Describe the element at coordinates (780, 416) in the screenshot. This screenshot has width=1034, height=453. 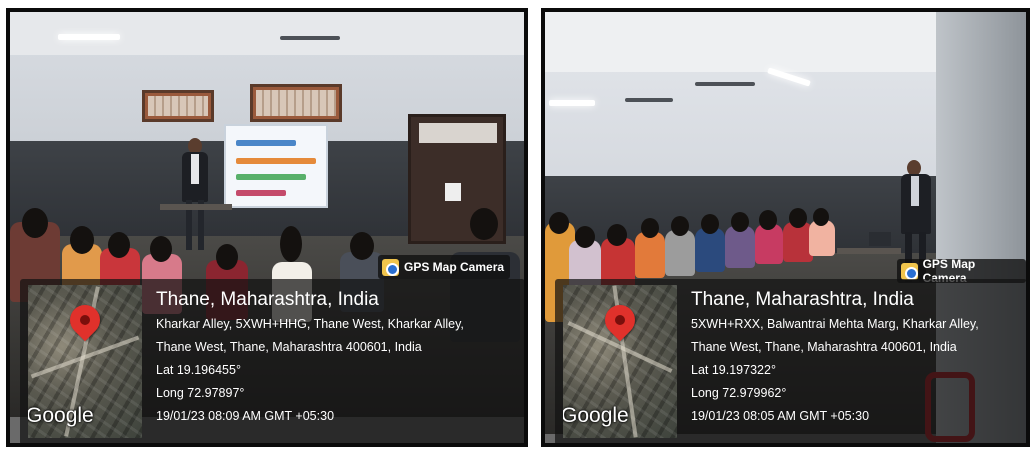
I see `timestamp: 19/01/23 08:05 AM GMT +05:30` at that location.